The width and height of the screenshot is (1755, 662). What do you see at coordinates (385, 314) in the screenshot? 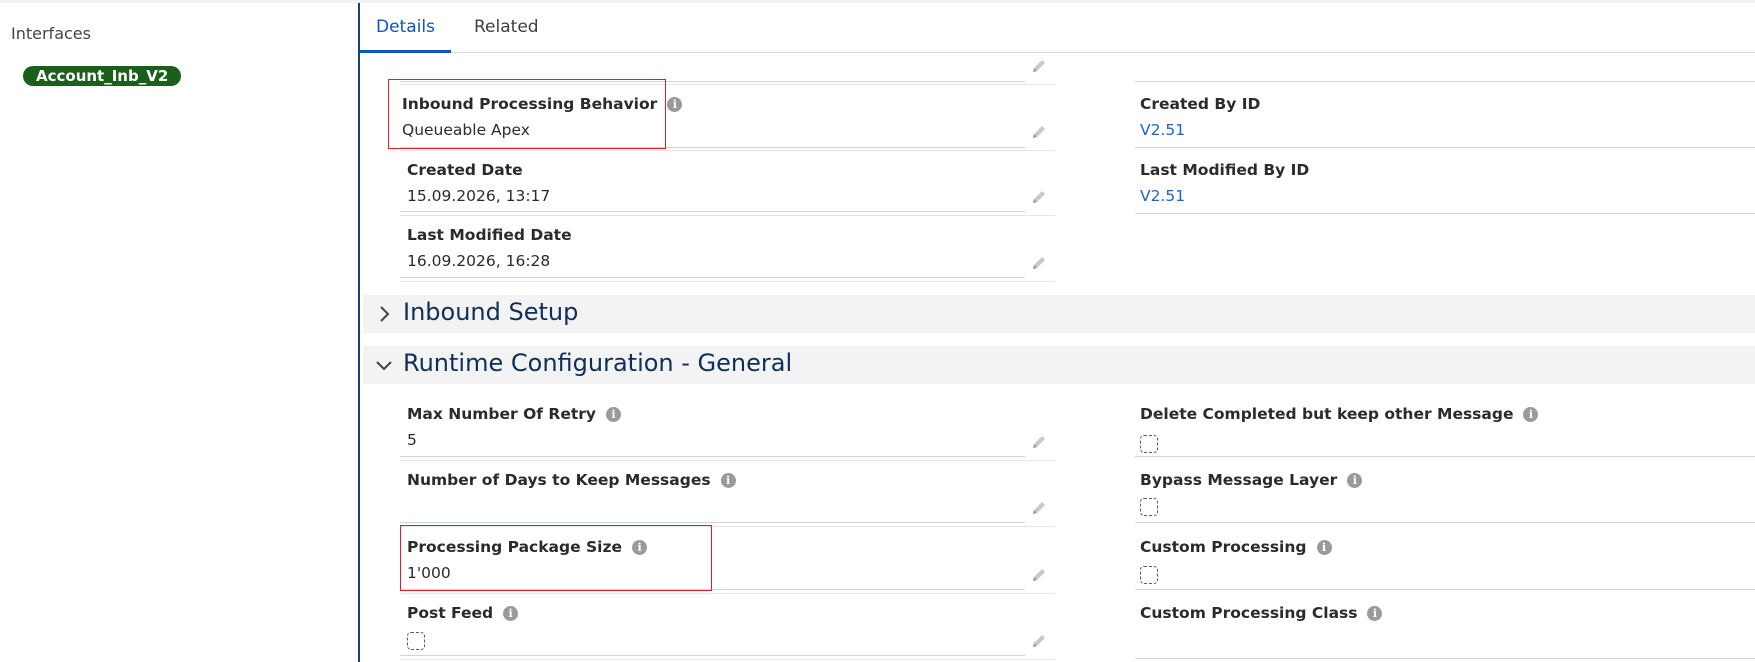
I see `chevron-right-icon` at bounding box center [385, 314].